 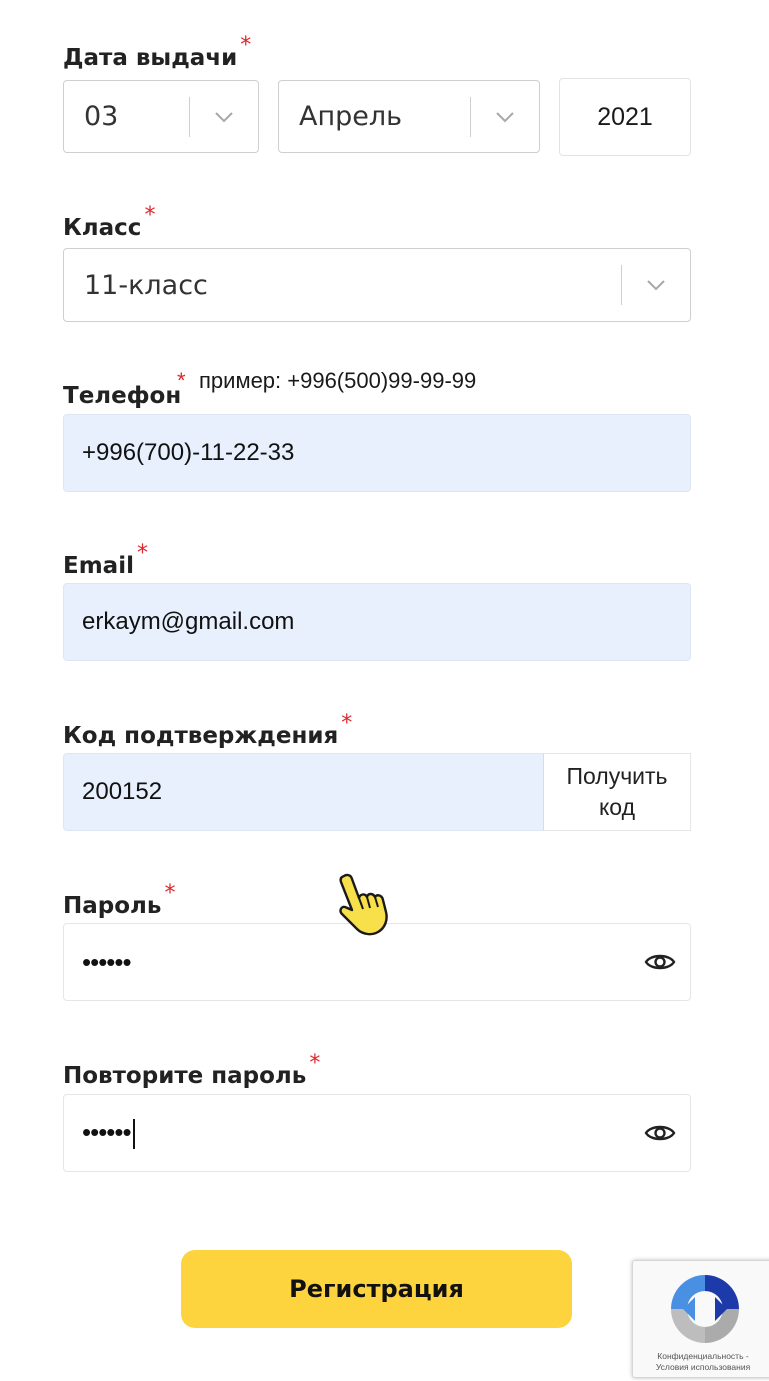 What do you see at coordinates (377, 453) in the screenshot?
I see `phone-input: +996(700)-11-22-33` at bounding box center [377, 453].